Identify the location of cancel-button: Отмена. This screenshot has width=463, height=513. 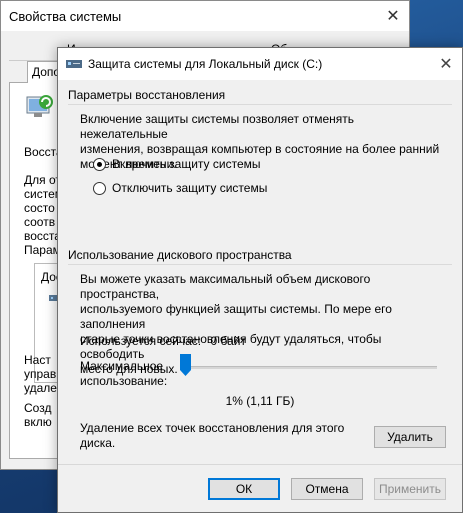
(327, 489).